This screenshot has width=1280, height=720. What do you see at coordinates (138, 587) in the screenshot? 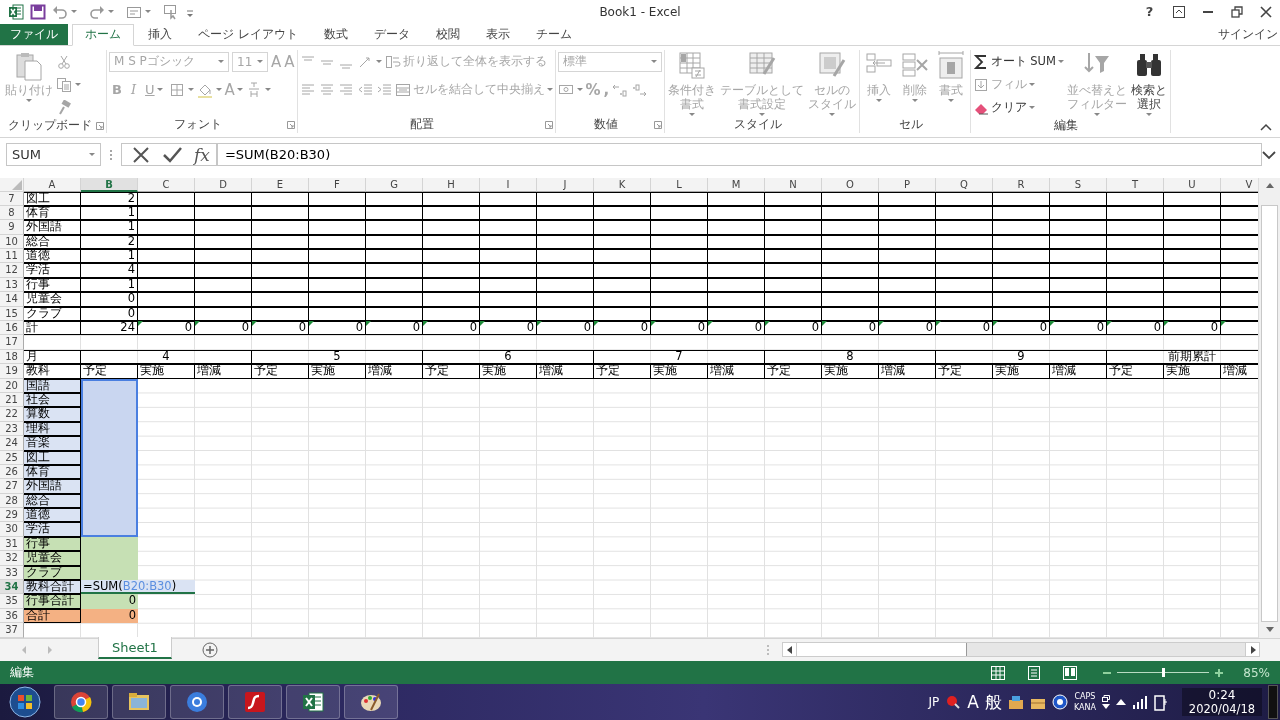
I see `active-cell: =SUM(B20:B30)` at bounding box center [138, 587].